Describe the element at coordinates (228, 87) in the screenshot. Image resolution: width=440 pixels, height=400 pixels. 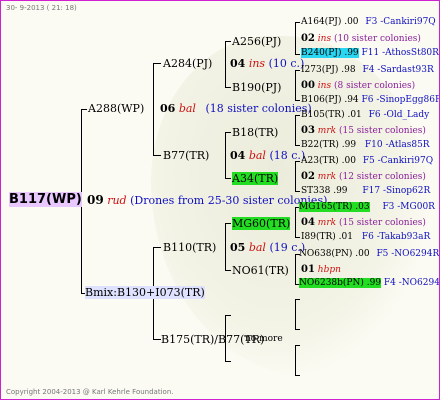
I see `link-g3a-bottom` at that location.